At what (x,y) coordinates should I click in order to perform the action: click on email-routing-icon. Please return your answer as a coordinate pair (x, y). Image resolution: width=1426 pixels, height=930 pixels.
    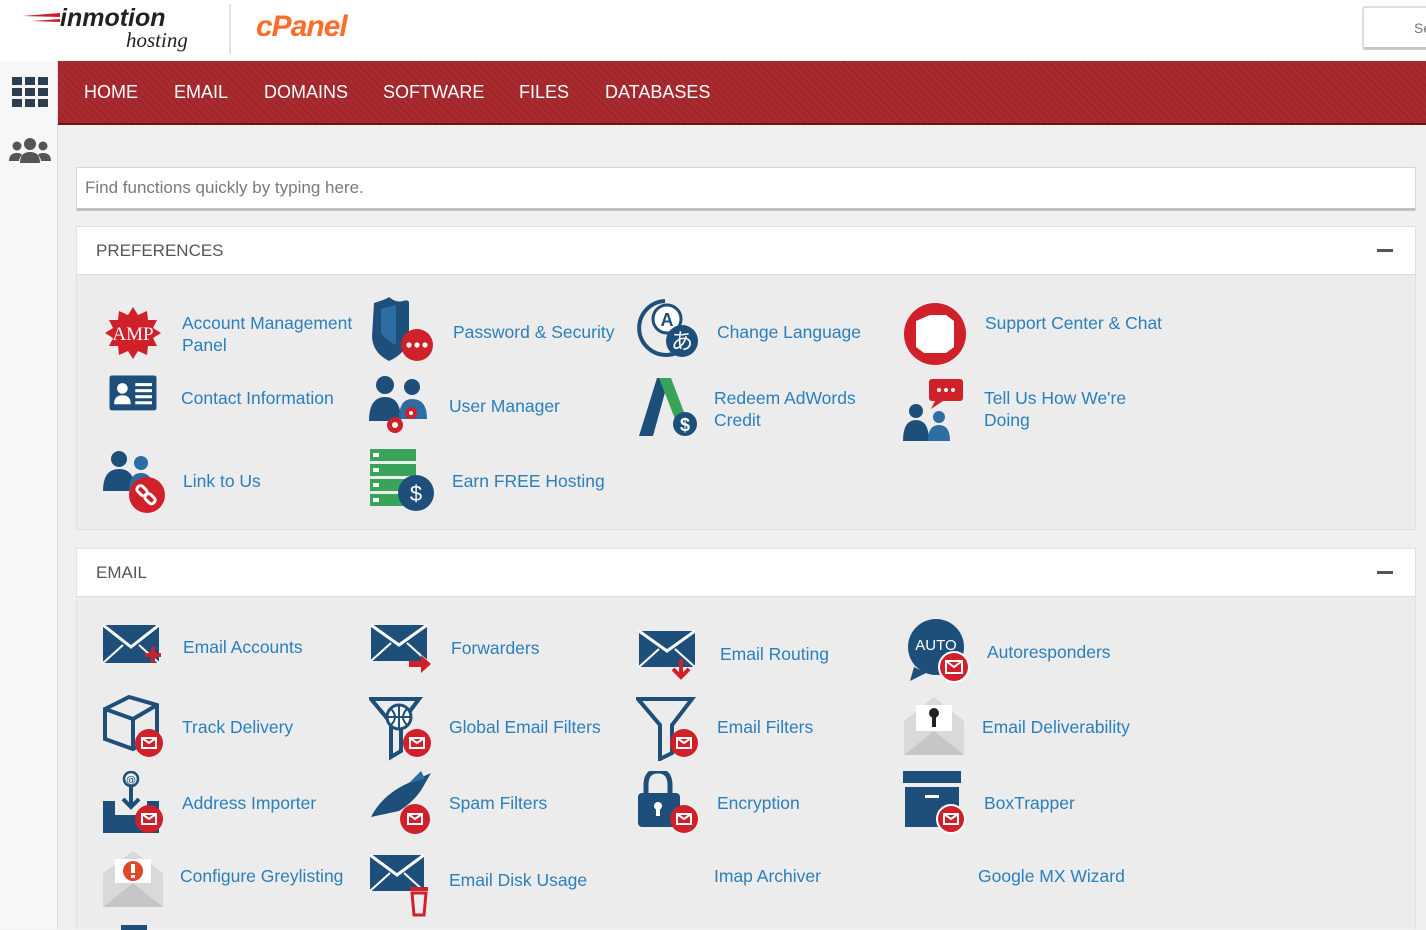
    Looking at the image, I should click on (667, 654).